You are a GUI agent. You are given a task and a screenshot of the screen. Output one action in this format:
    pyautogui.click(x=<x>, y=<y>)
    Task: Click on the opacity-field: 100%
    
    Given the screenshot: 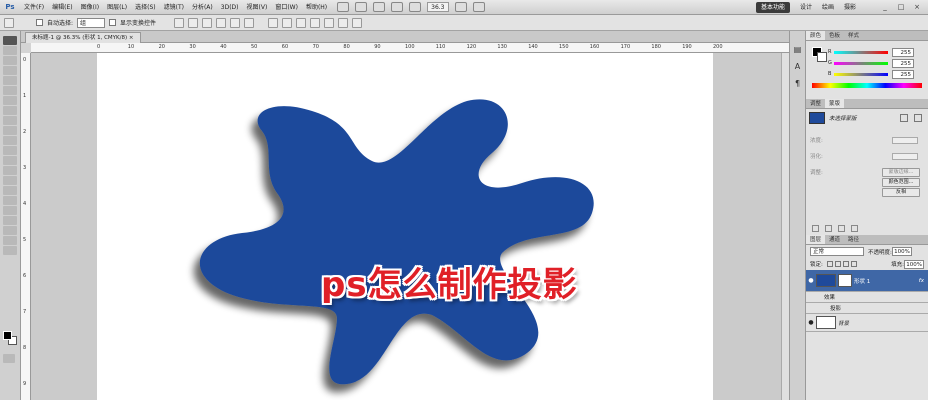 What is the action you would take?
    pyautogui.click(x=901, y=251)
    